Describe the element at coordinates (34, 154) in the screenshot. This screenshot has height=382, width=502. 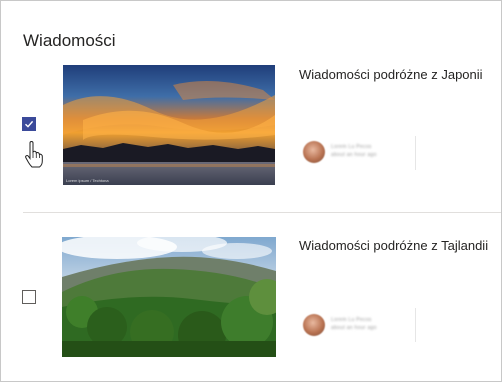
I see `hand-pointer-cursor-icon` at that location.